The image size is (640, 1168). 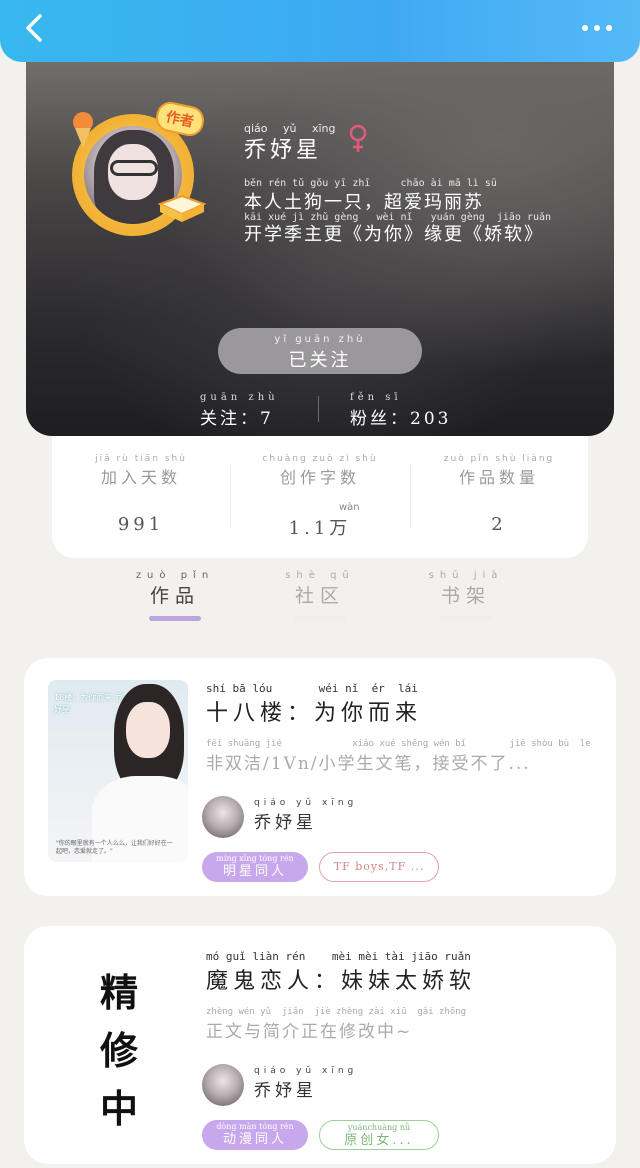 I want to click on tag-label: 动漫同人, so click(x=254, y=1139).